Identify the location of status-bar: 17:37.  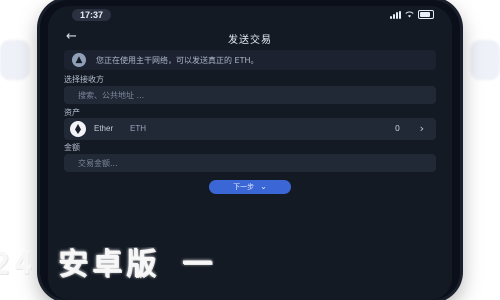
(250, 15).